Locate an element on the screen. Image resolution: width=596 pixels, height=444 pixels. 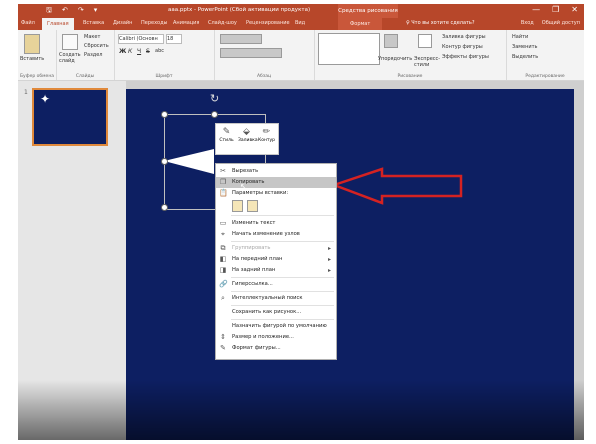
style-icon: ✎ is located at coordinates (226, 132).